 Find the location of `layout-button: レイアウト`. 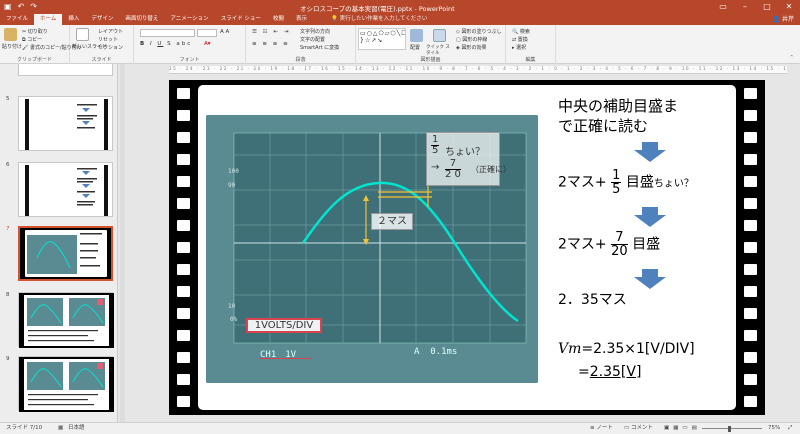

layout-button: レイアウト is located at coordinates (110, 31).